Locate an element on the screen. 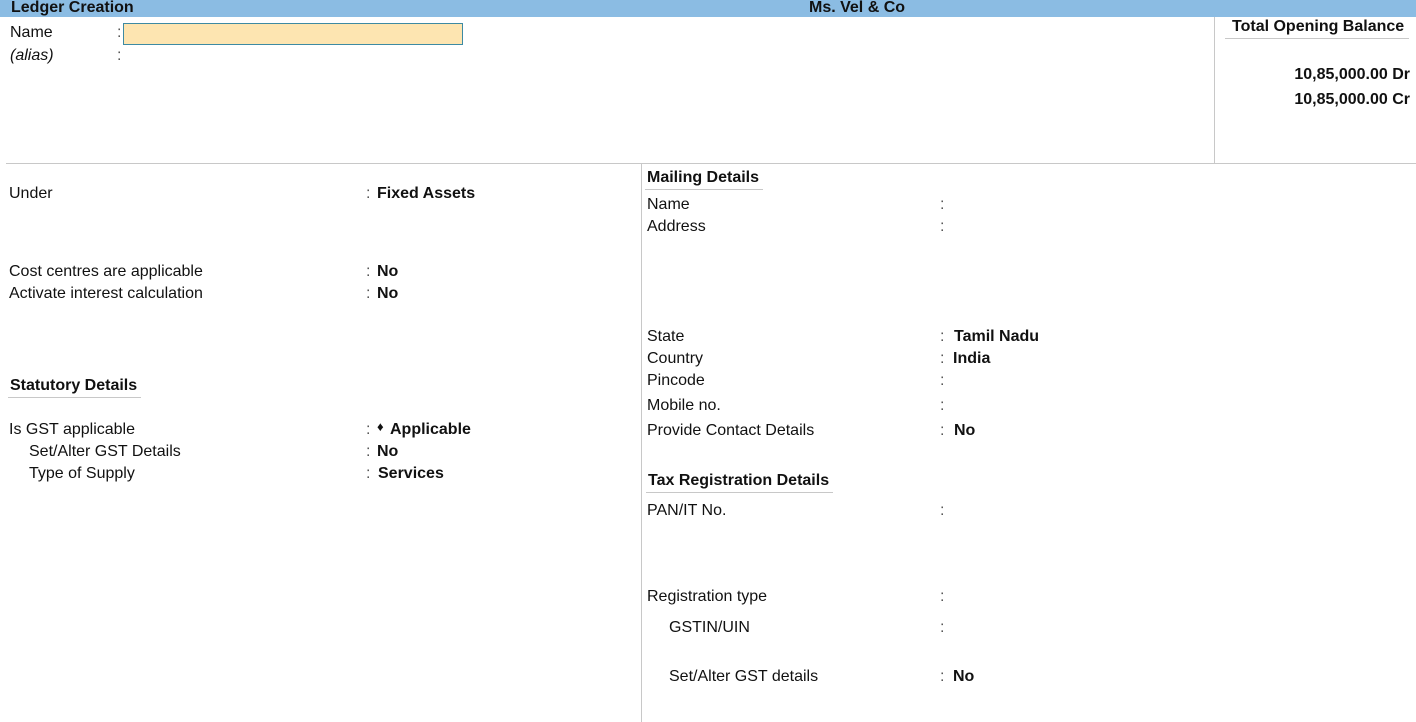 This screenshot has height=722, width=1416. state-value: Tamil Nadu is located at coordinates (996, 337).